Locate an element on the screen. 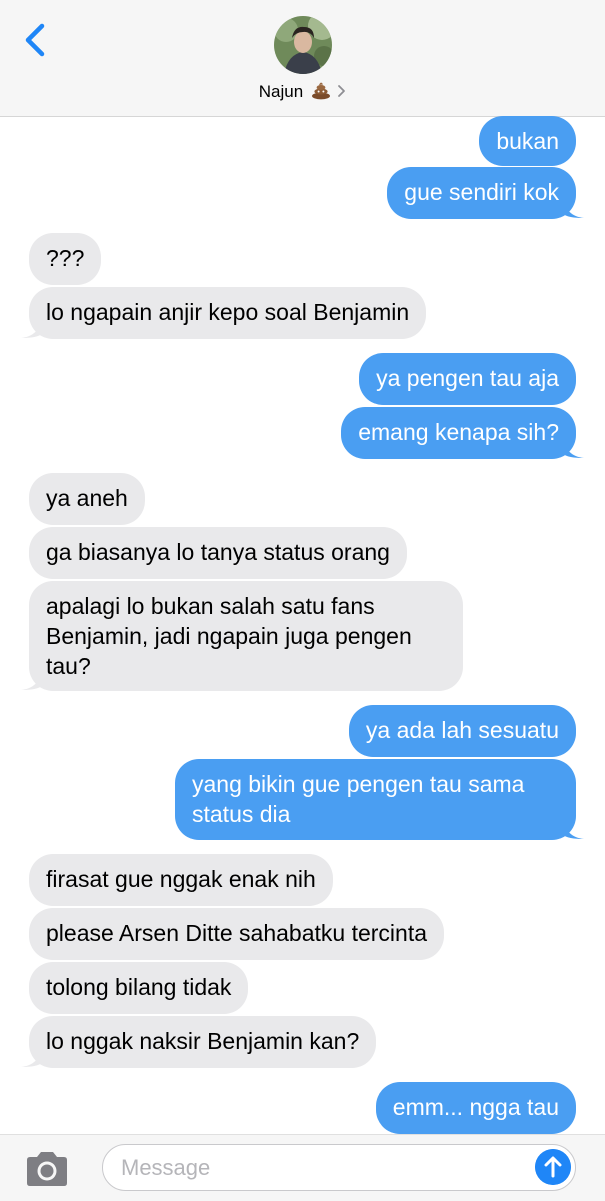  send-arrow-icon is located at coordinates (553, 1167).